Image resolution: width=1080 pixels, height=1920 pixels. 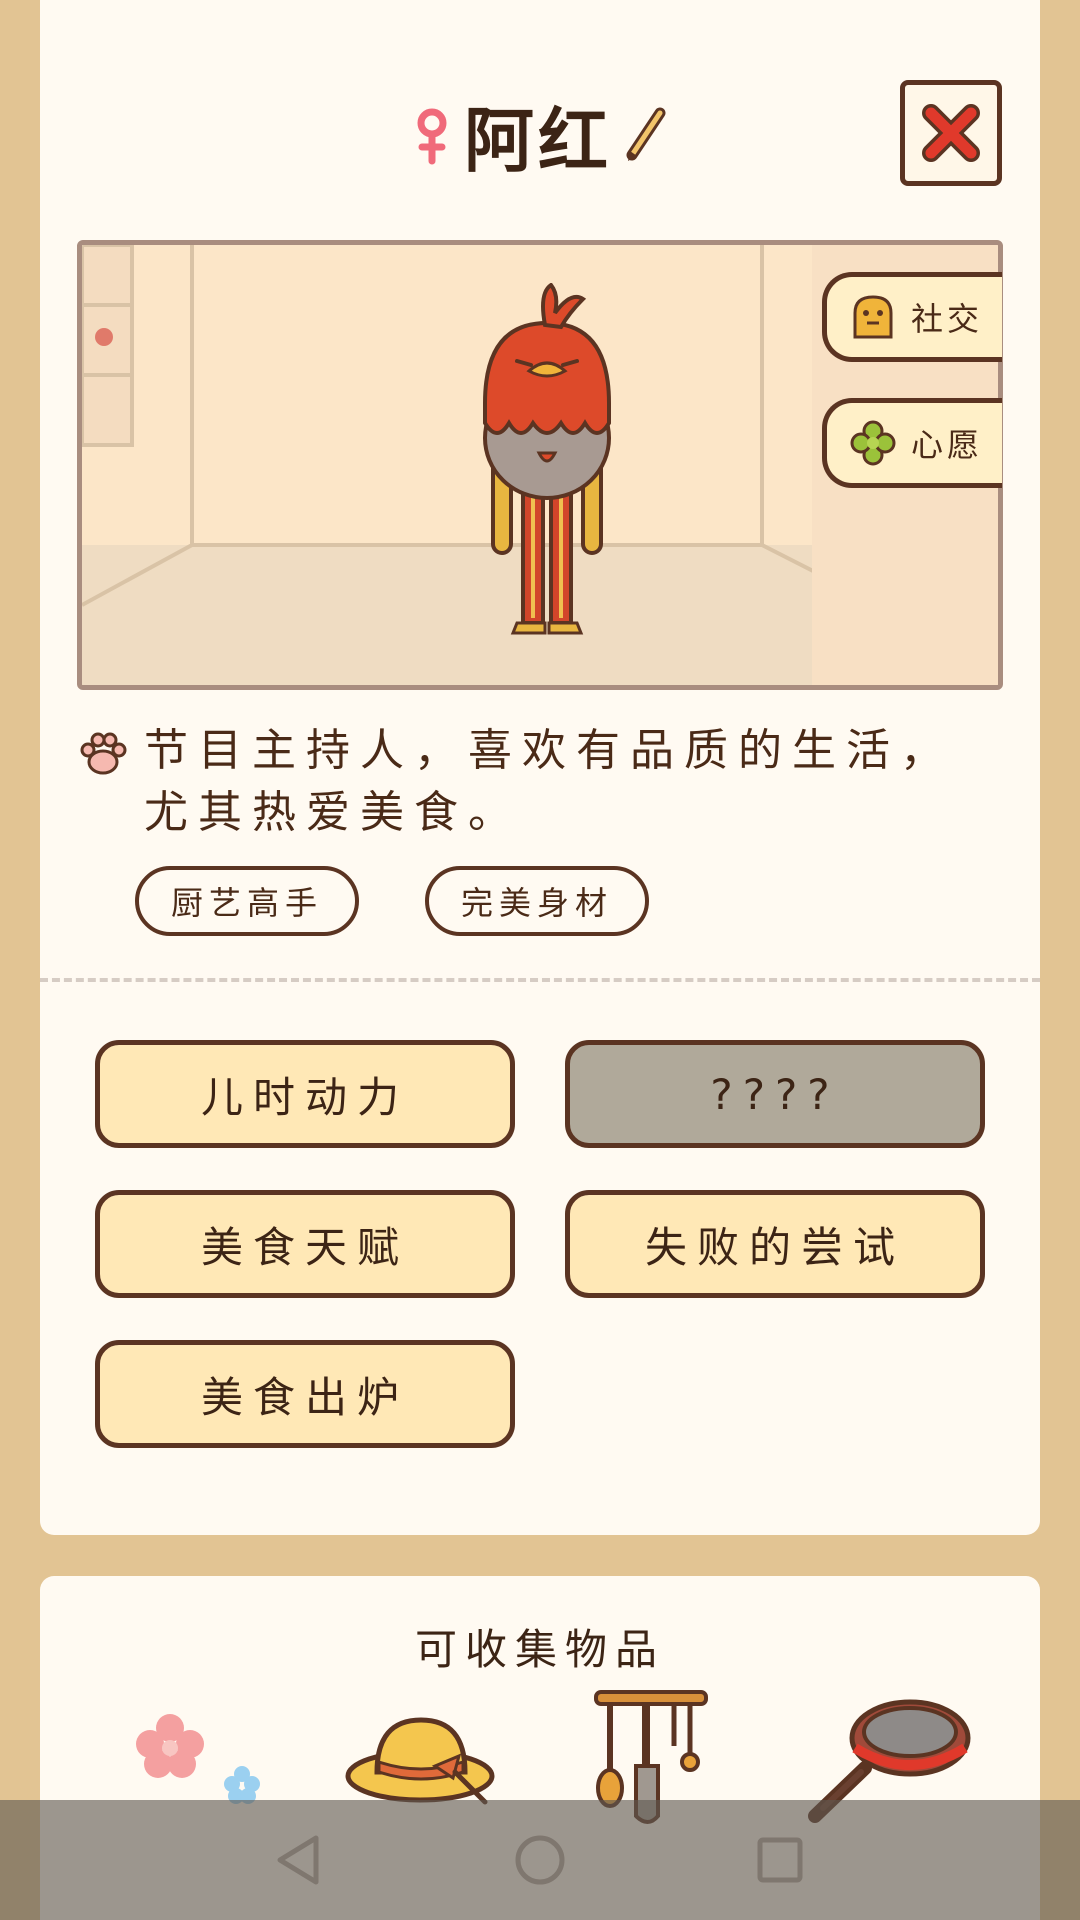 I want to click on divider, so click(x=540, y=980).